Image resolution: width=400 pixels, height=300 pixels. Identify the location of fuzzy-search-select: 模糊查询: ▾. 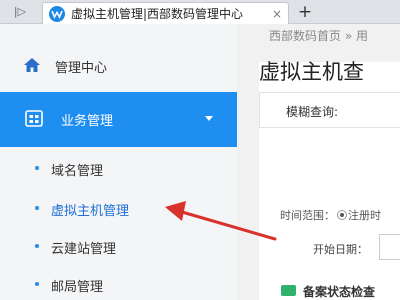
(329, 110).